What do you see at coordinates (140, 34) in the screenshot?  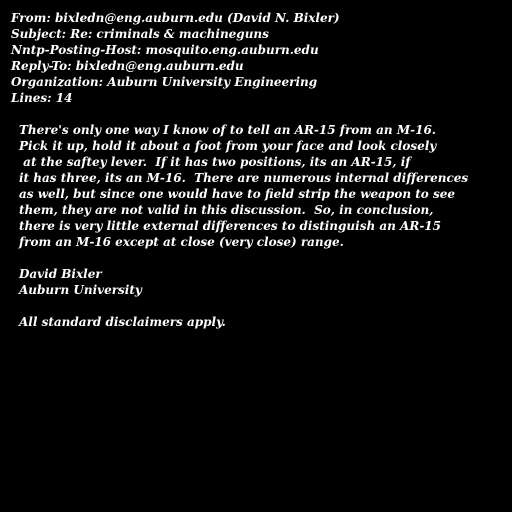 I see `header-subject: Subject: Re: criminals & machineguns` at bounding box center [140, 34].